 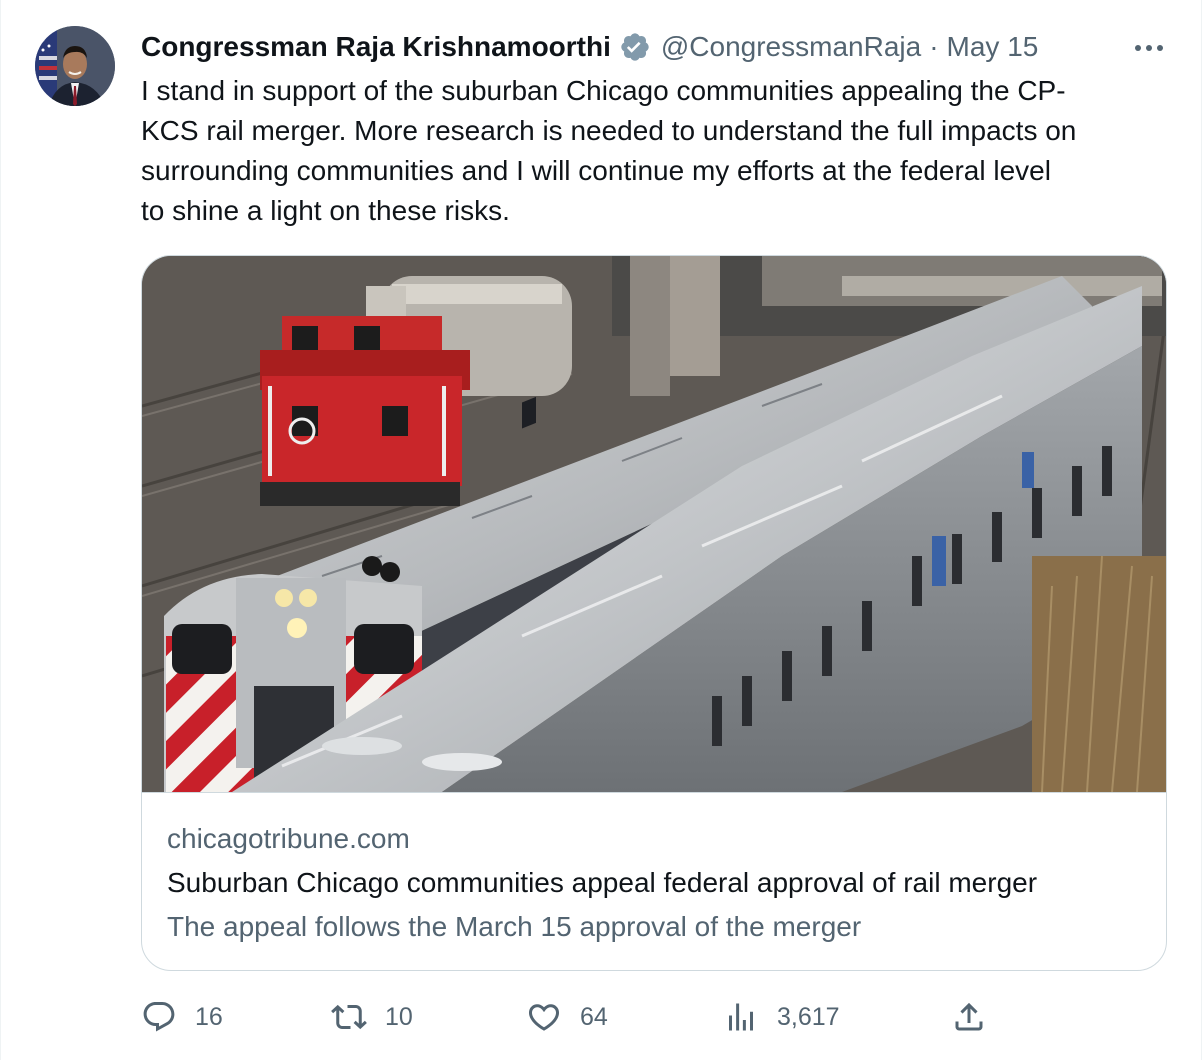 I want to click on avatar, so click(x=75, y=66).